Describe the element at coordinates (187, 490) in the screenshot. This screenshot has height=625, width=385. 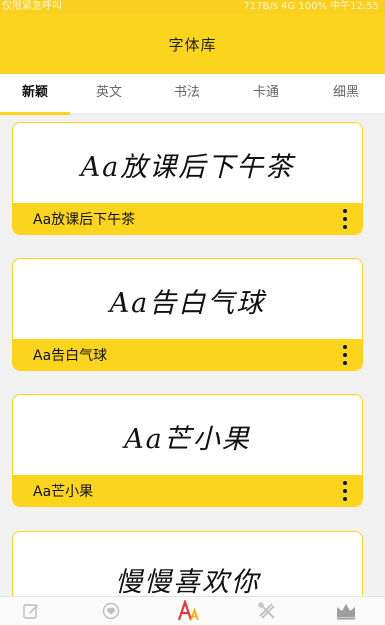
I see `font-card-bar: Aa芒小果` at that location.